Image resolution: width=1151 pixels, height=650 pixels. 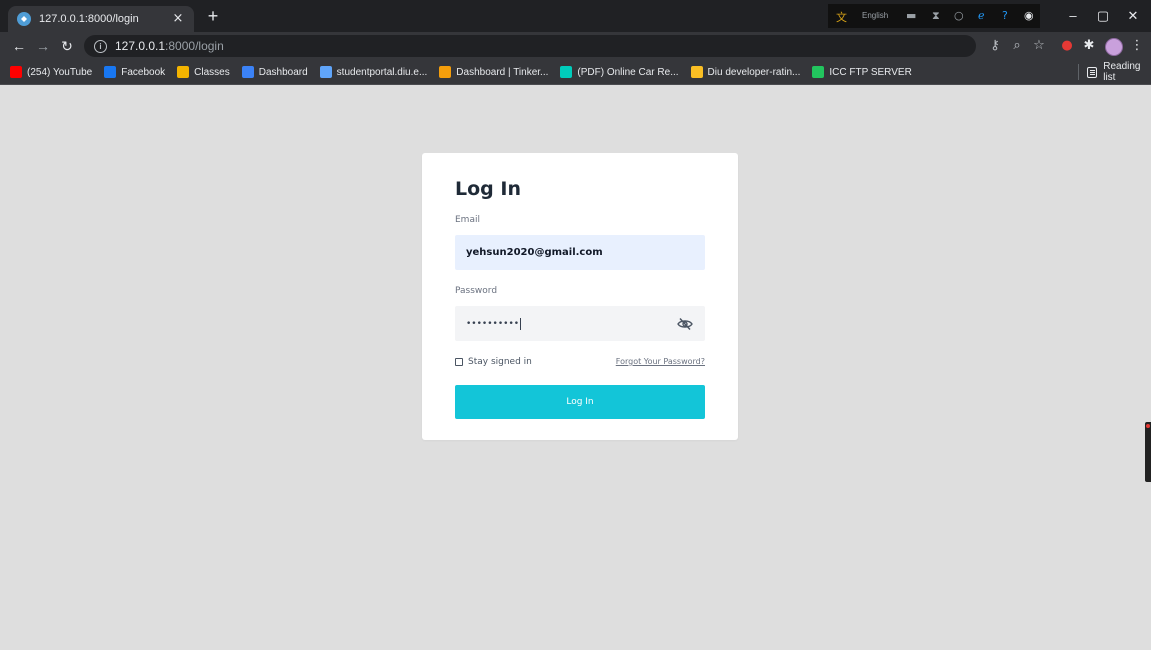 I want to click on reading-list-icon, so click(x=1092, y=72).